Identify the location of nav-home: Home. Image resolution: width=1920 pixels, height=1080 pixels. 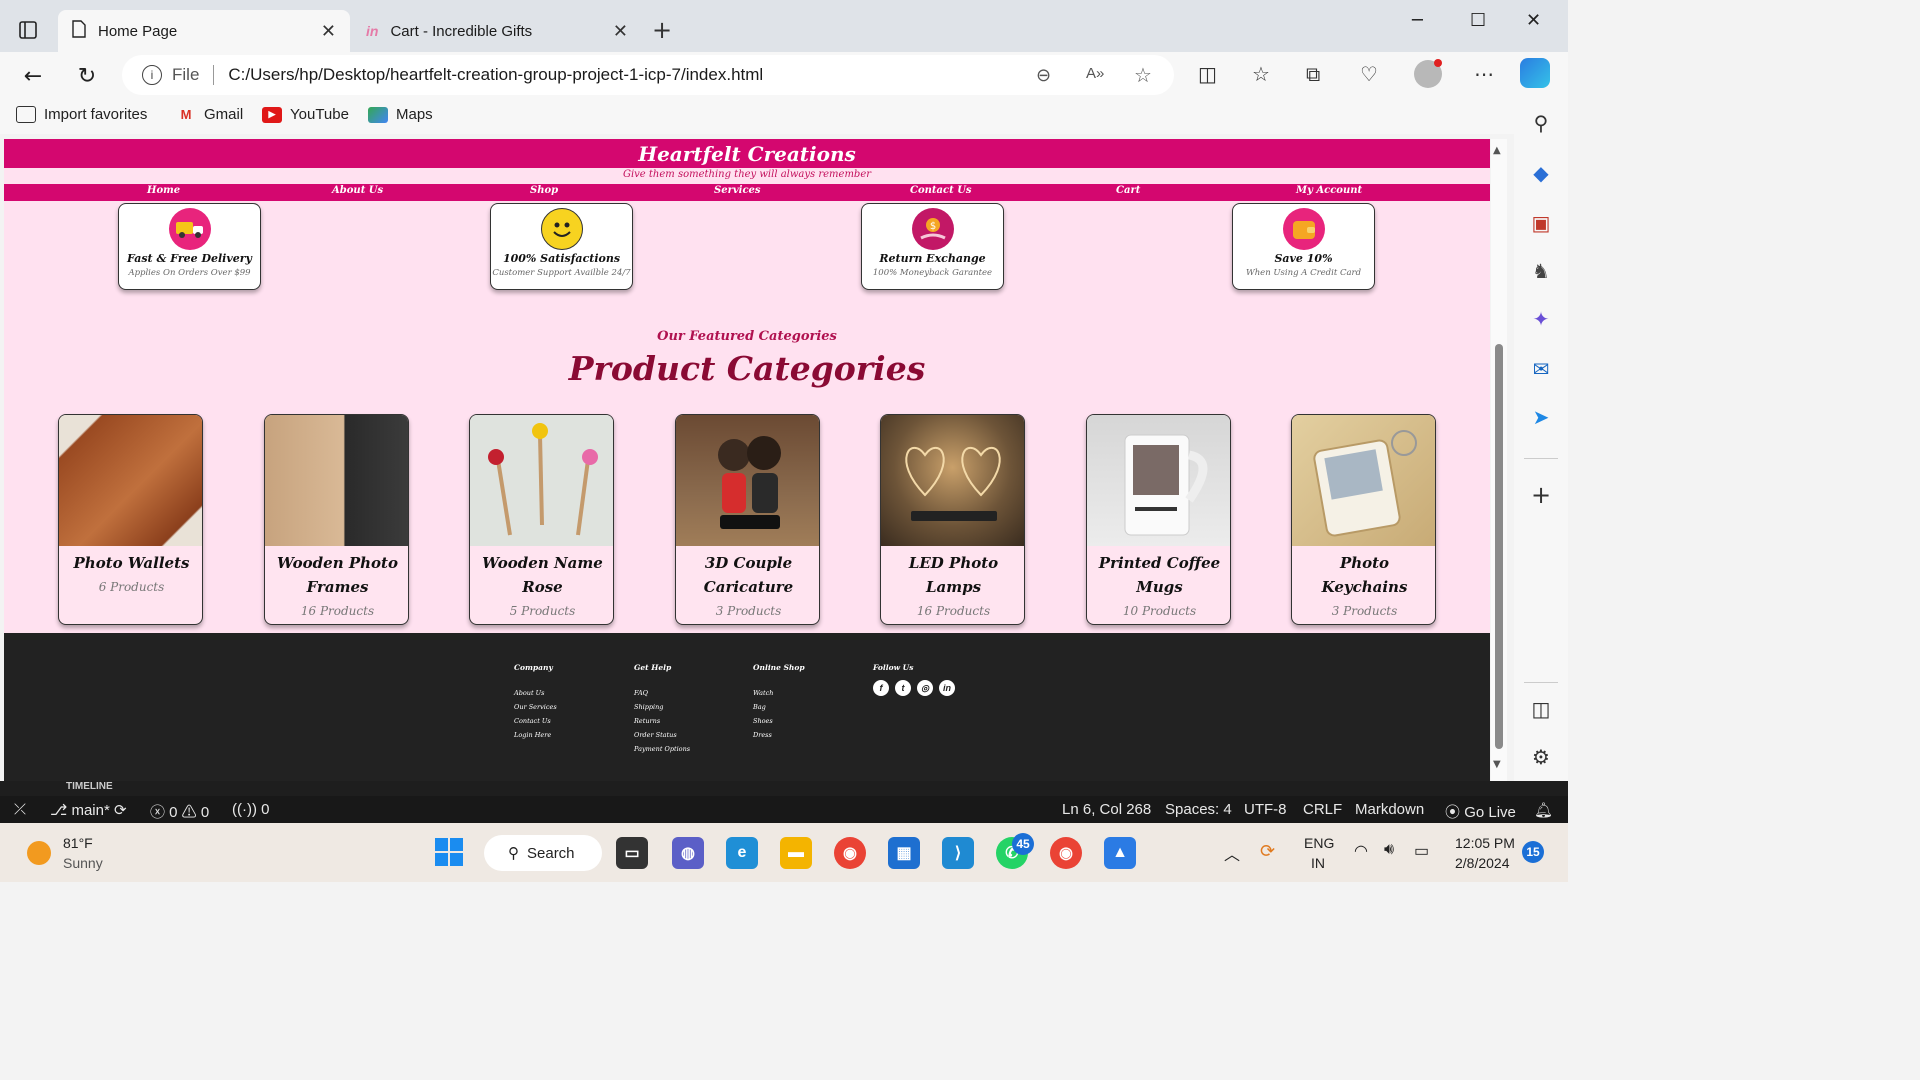
(163, 190).